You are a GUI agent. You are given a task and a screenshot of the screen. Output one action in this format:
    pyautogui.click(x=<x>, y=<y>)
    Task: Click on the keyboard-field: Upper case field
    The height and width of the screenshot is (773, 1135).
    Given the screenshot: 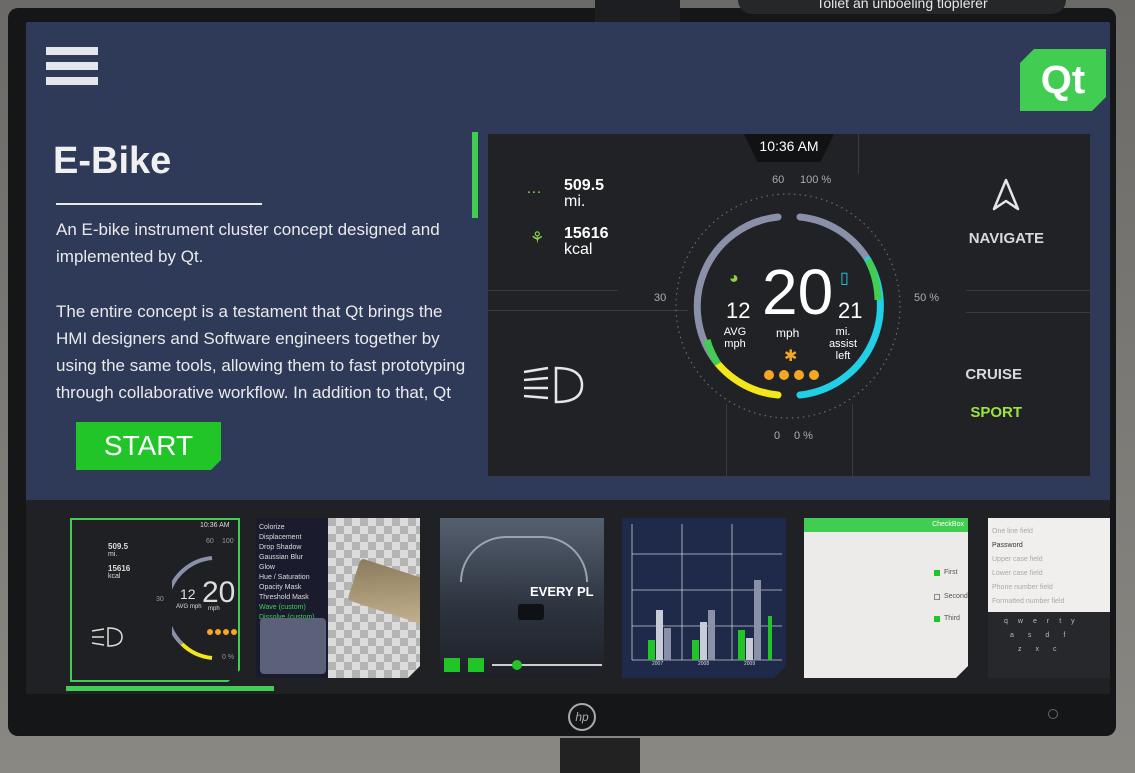 What is the action you would take?
    pyautogui.click(x=1017, y=559)
    